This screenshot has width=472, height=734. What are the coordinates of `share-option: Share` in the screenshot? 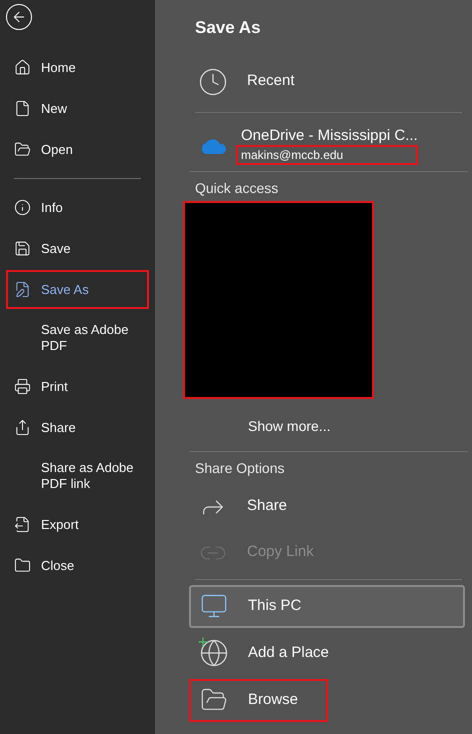 It's located at (332, 506).